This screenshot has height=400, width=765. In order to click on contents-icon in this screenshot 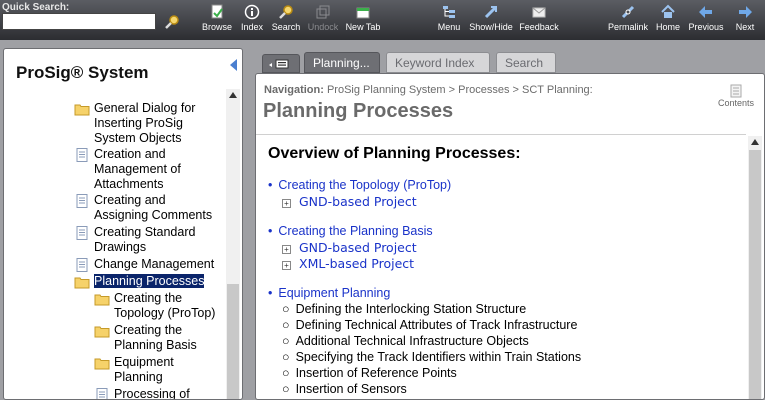, I will do `click(736, 91)`.